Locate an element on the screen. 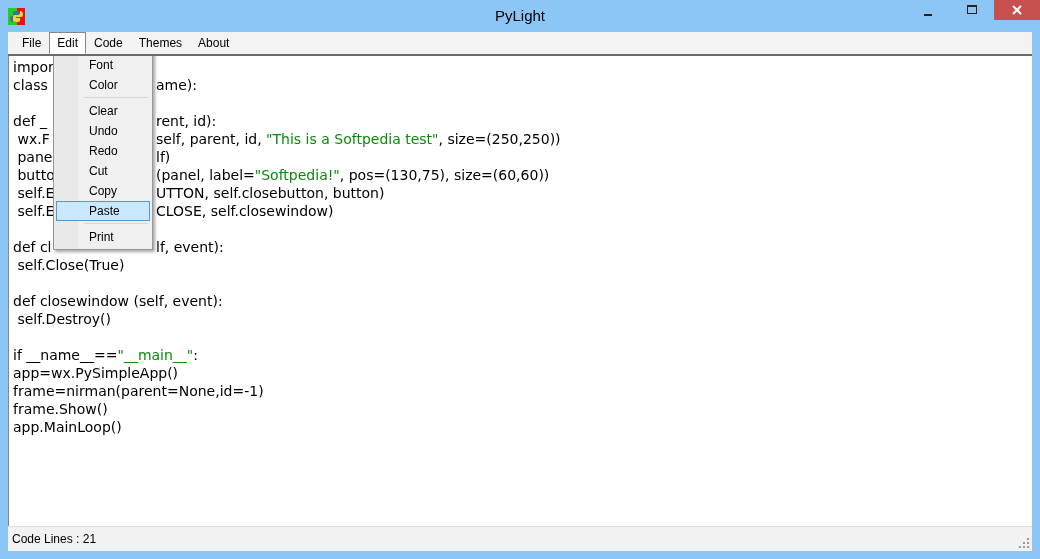 The image size is (1040, 559). code-line: impor is located at coordinates (33, 67).